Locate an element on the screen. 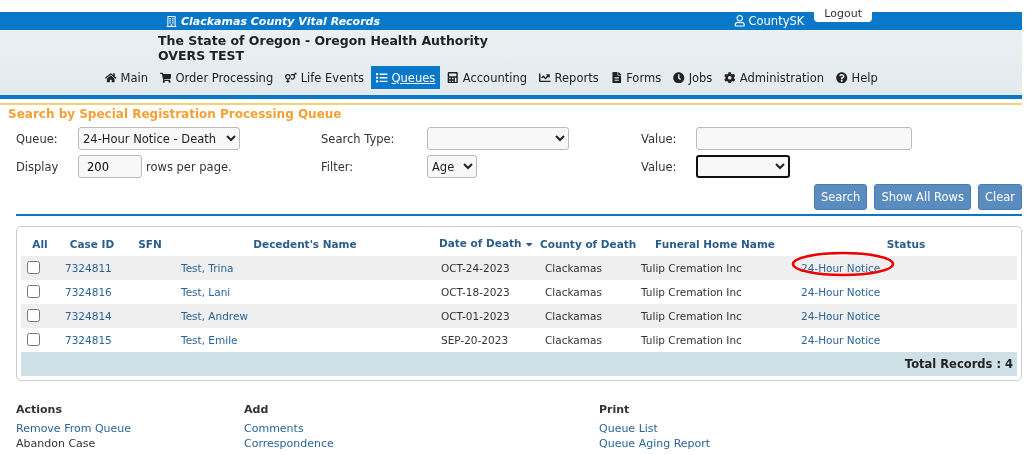 The height and width of the screenshot is (455, 1033). action-link: Correspondence is located at coordinates (421, 443).